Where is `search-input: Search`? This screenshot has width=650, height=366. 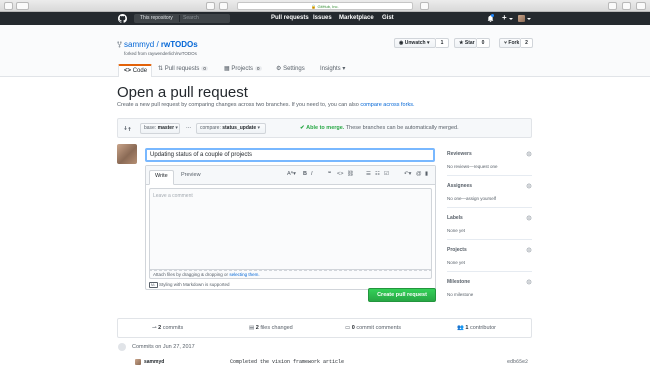 search-input: Search is located at coordinates (204, 18).